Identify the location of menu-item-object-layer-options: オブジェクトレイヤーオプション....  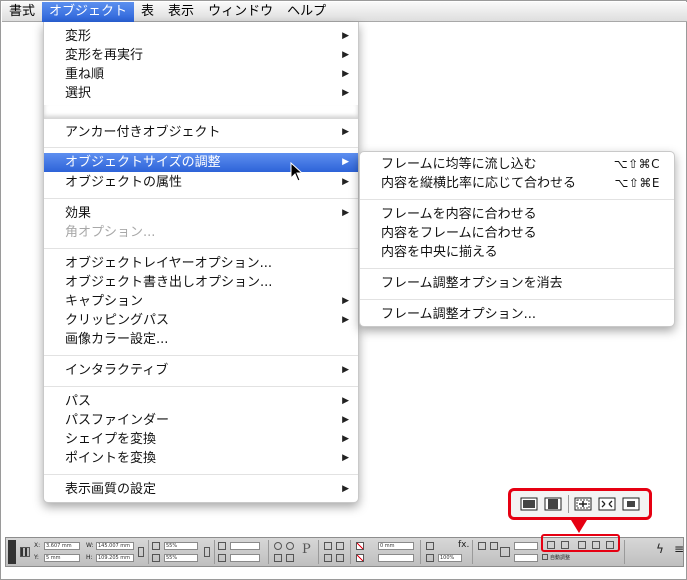
(201, 263).